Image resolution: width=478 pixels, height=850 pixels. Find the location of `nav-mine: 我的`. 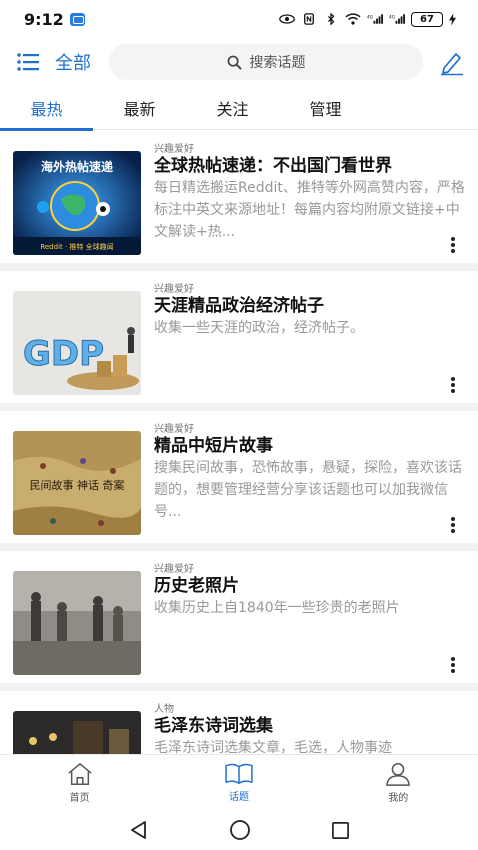

nav-mine: 我的 is located at coordinates (398, 782).